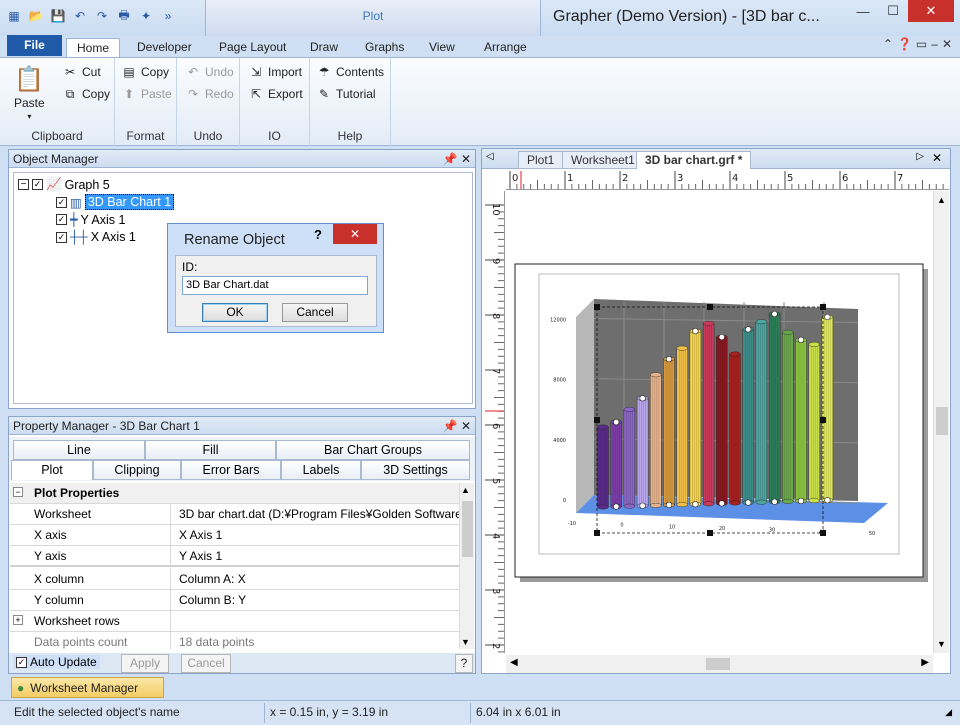  What do you see at coordinates (209, 72) in the screenshot?
I see `undo-button: ↶ Undo` at bounding box center [209, 72].